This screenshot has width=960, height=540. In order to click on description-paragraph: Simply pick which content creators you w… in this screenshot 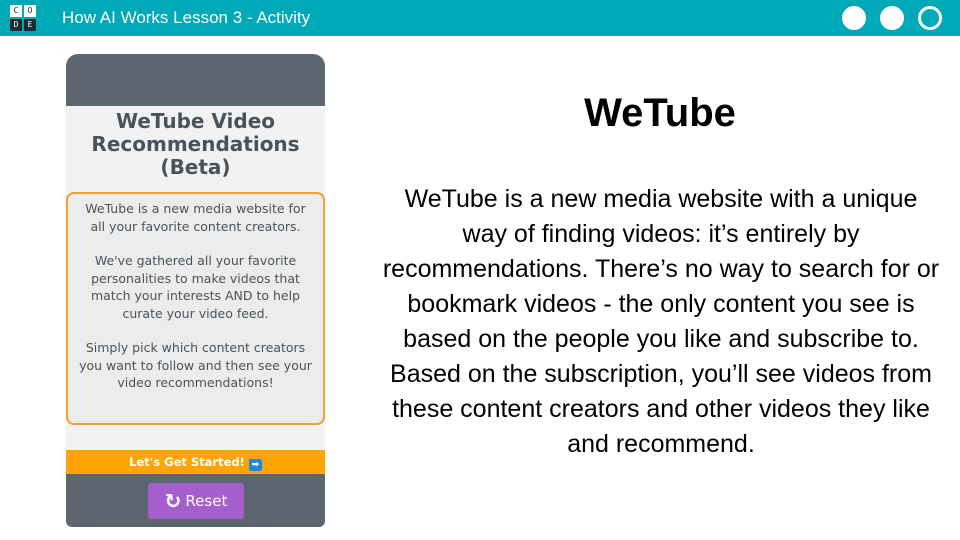, I will do `click(195, 365)`.